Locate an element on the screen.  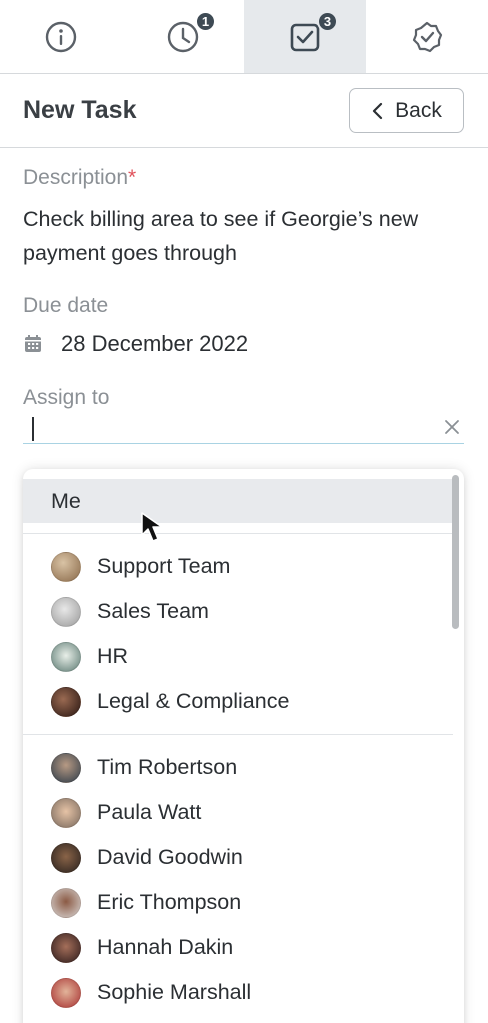
back-button-label: Back is located at coordinates (418, 110).